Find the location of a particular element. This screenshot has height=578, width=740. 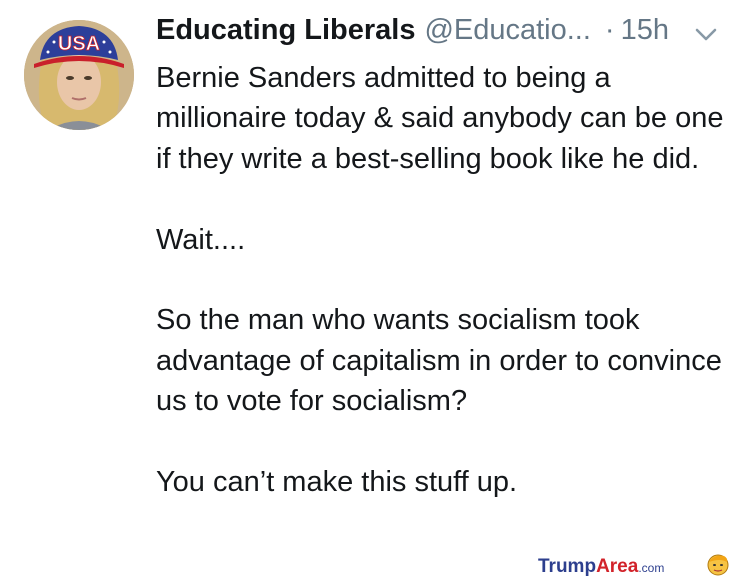

watermark-part3: .com is located at coordinates (651, 568).